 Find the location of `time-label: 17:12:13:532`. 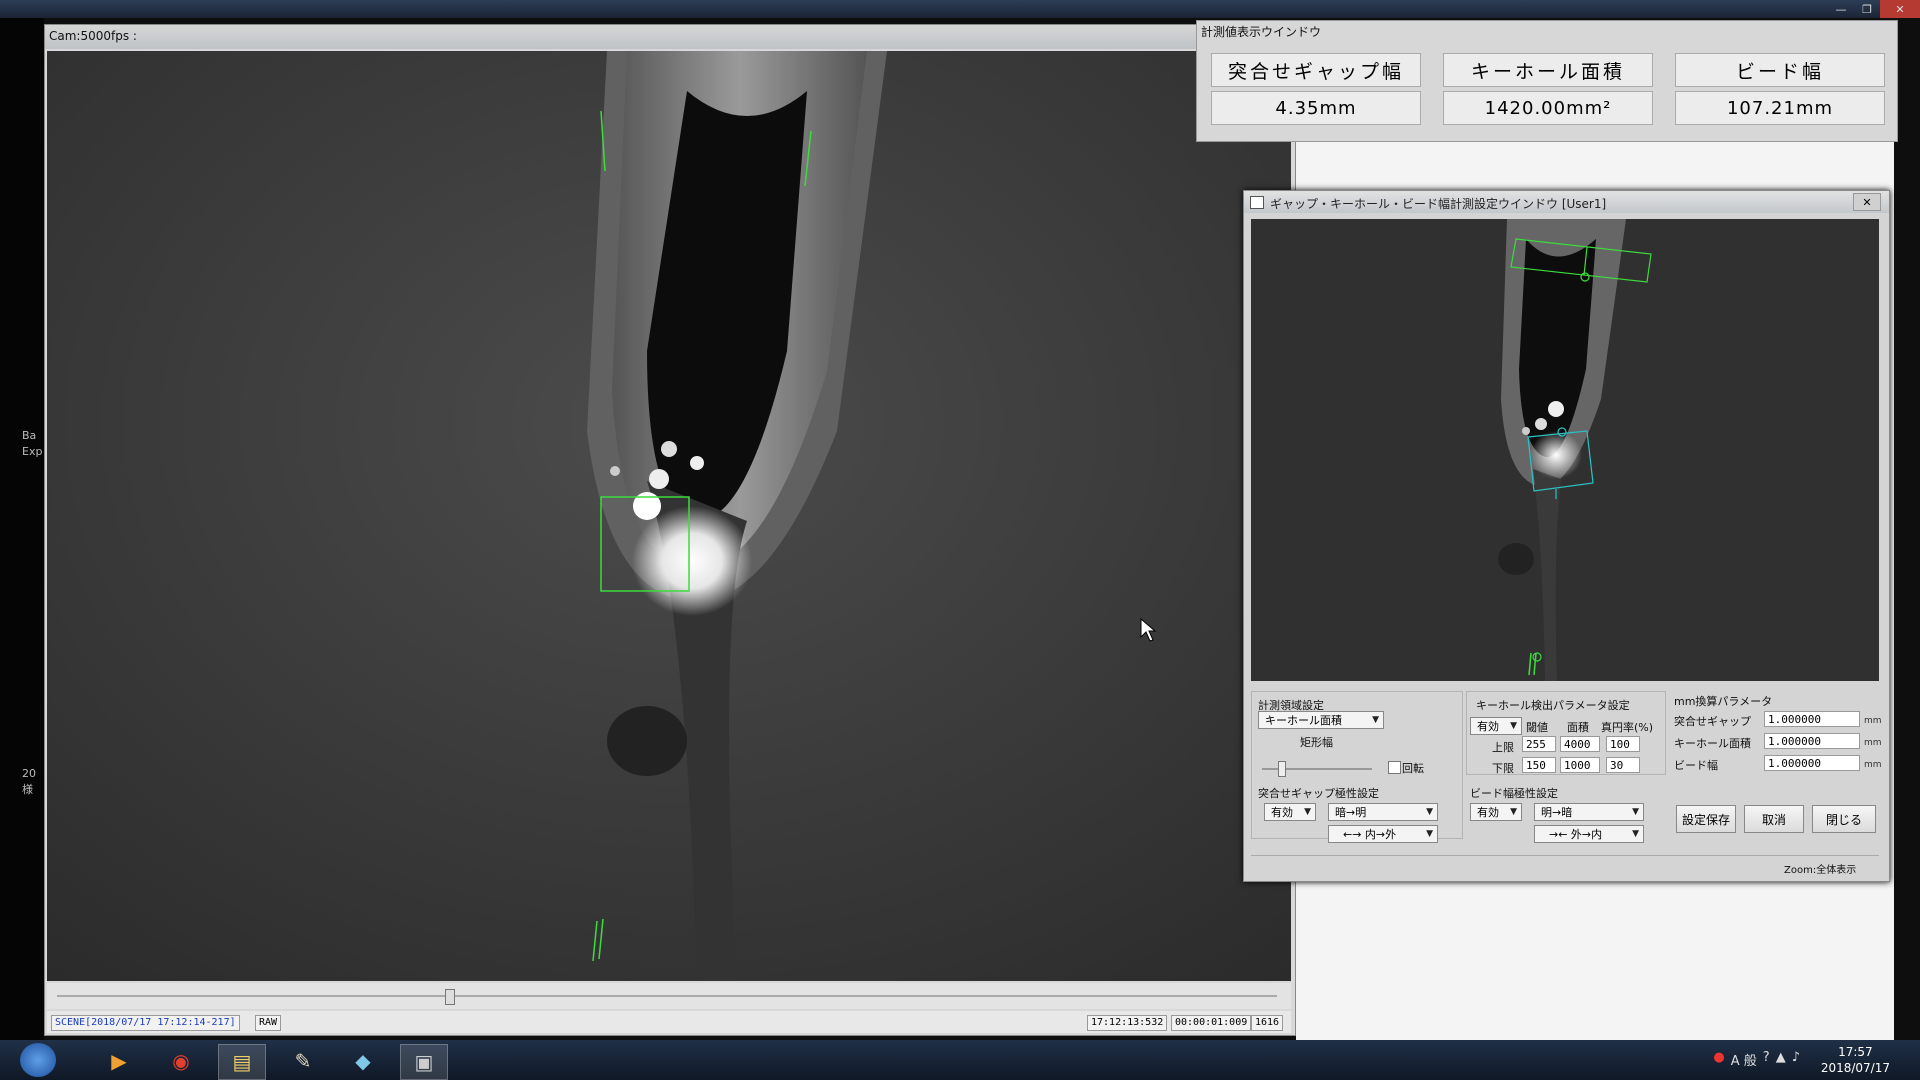

time-label: 17:12:13:532 is located at coordinates (1127, 1023).